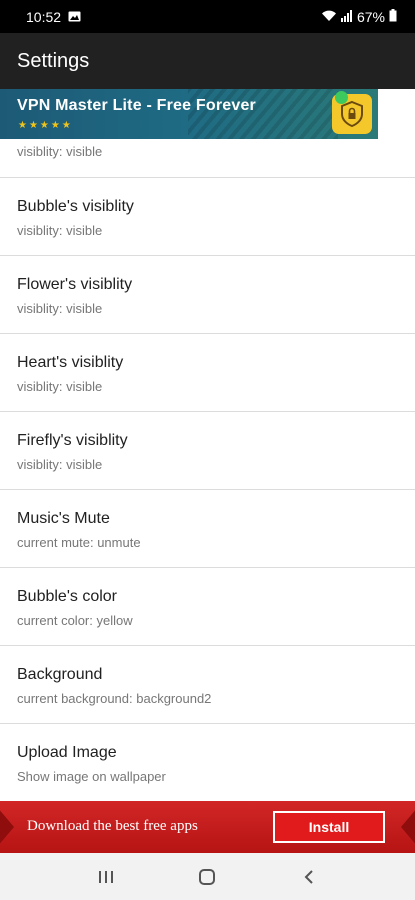 The height and width of the screenshot is (900, 415). I want to click on setting-item-bubble-color: Bubble's color current color: yellow, so click(207, 607).